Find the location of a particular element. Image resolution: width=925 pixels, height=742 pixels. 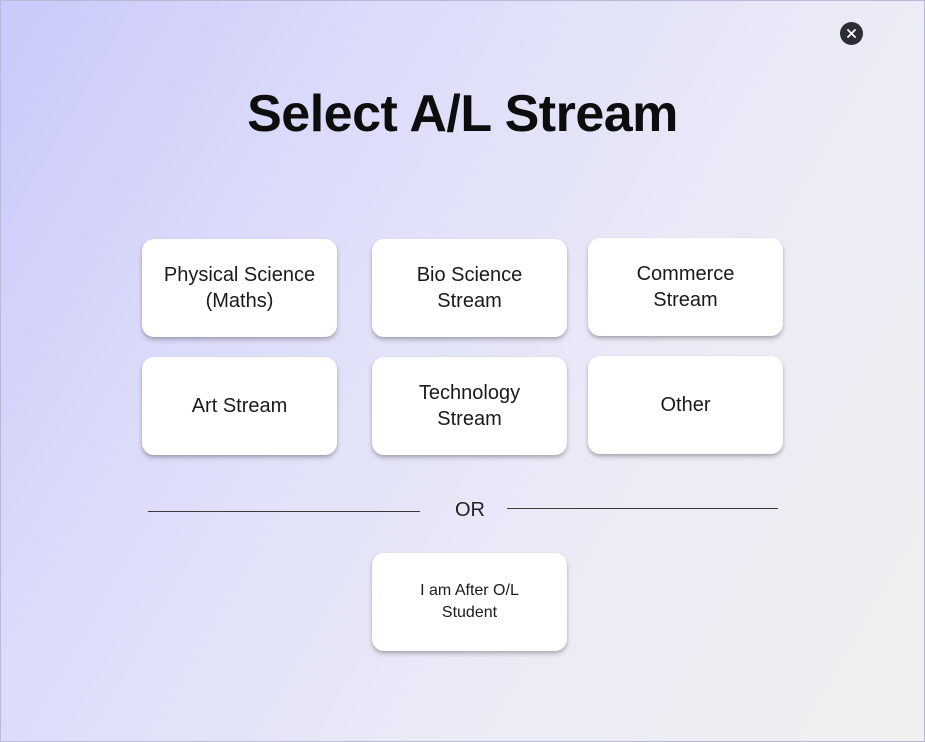

close-icon is located at coordinates (851, 33).